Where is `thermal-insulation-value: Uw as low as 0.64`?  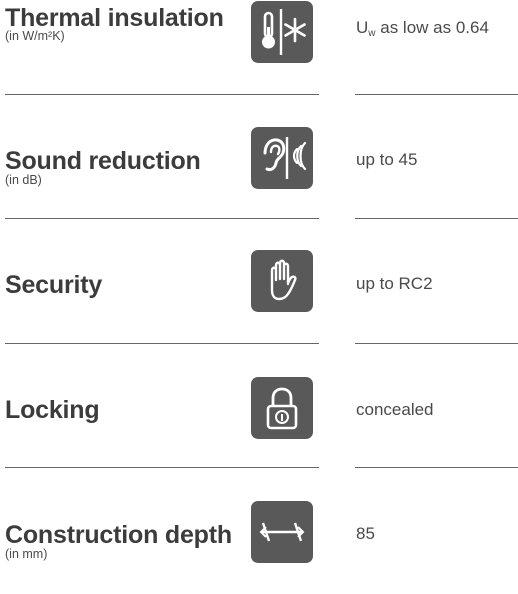 thermal-insulation-value: Uw as low as 0.64 is located at coordinates (422, 28).